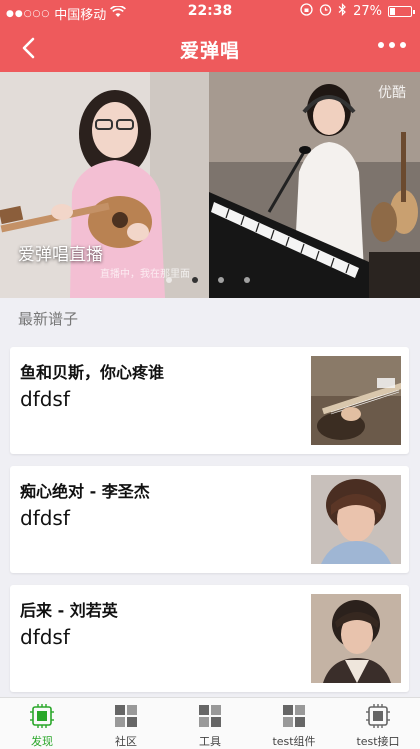 Image resolution: width=420 pixels, height=749 pixels. I want to click on tab-tools: 工具, so click(210, 723).